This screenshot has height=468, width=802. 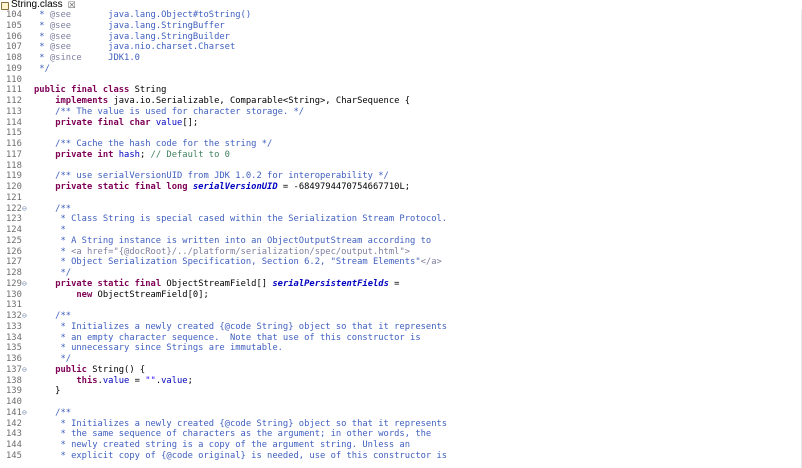 I want to click on line-number: 123, so click(x=14, y=219).